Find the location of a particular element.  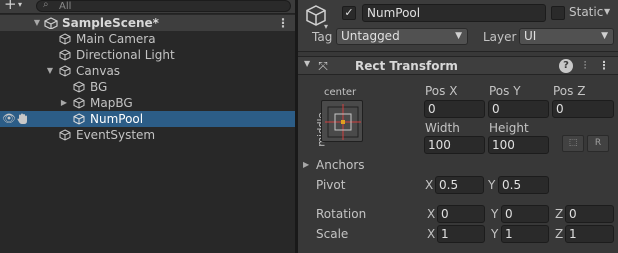

layer-value: UI is located at coordinates (530, 36).